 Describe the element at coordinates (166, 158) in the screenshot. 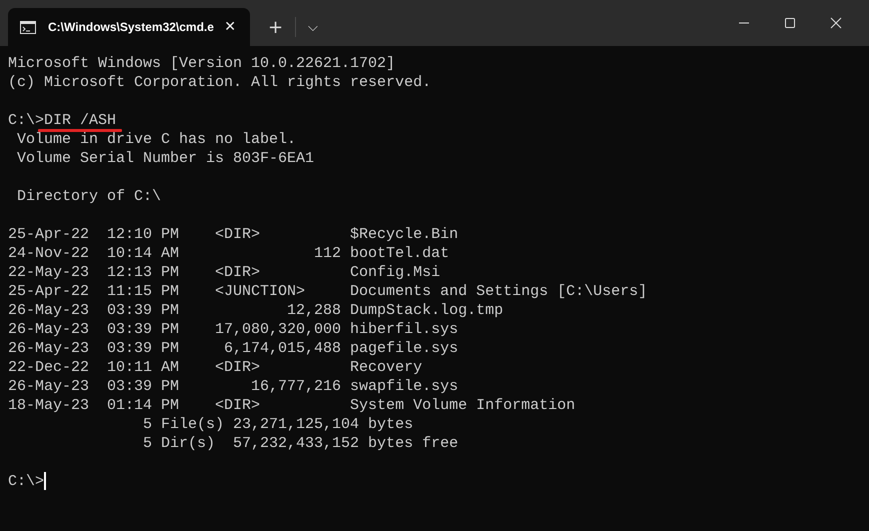

I see `terminal-line: Volume Serial Number is 803F-6EA1` at that location.